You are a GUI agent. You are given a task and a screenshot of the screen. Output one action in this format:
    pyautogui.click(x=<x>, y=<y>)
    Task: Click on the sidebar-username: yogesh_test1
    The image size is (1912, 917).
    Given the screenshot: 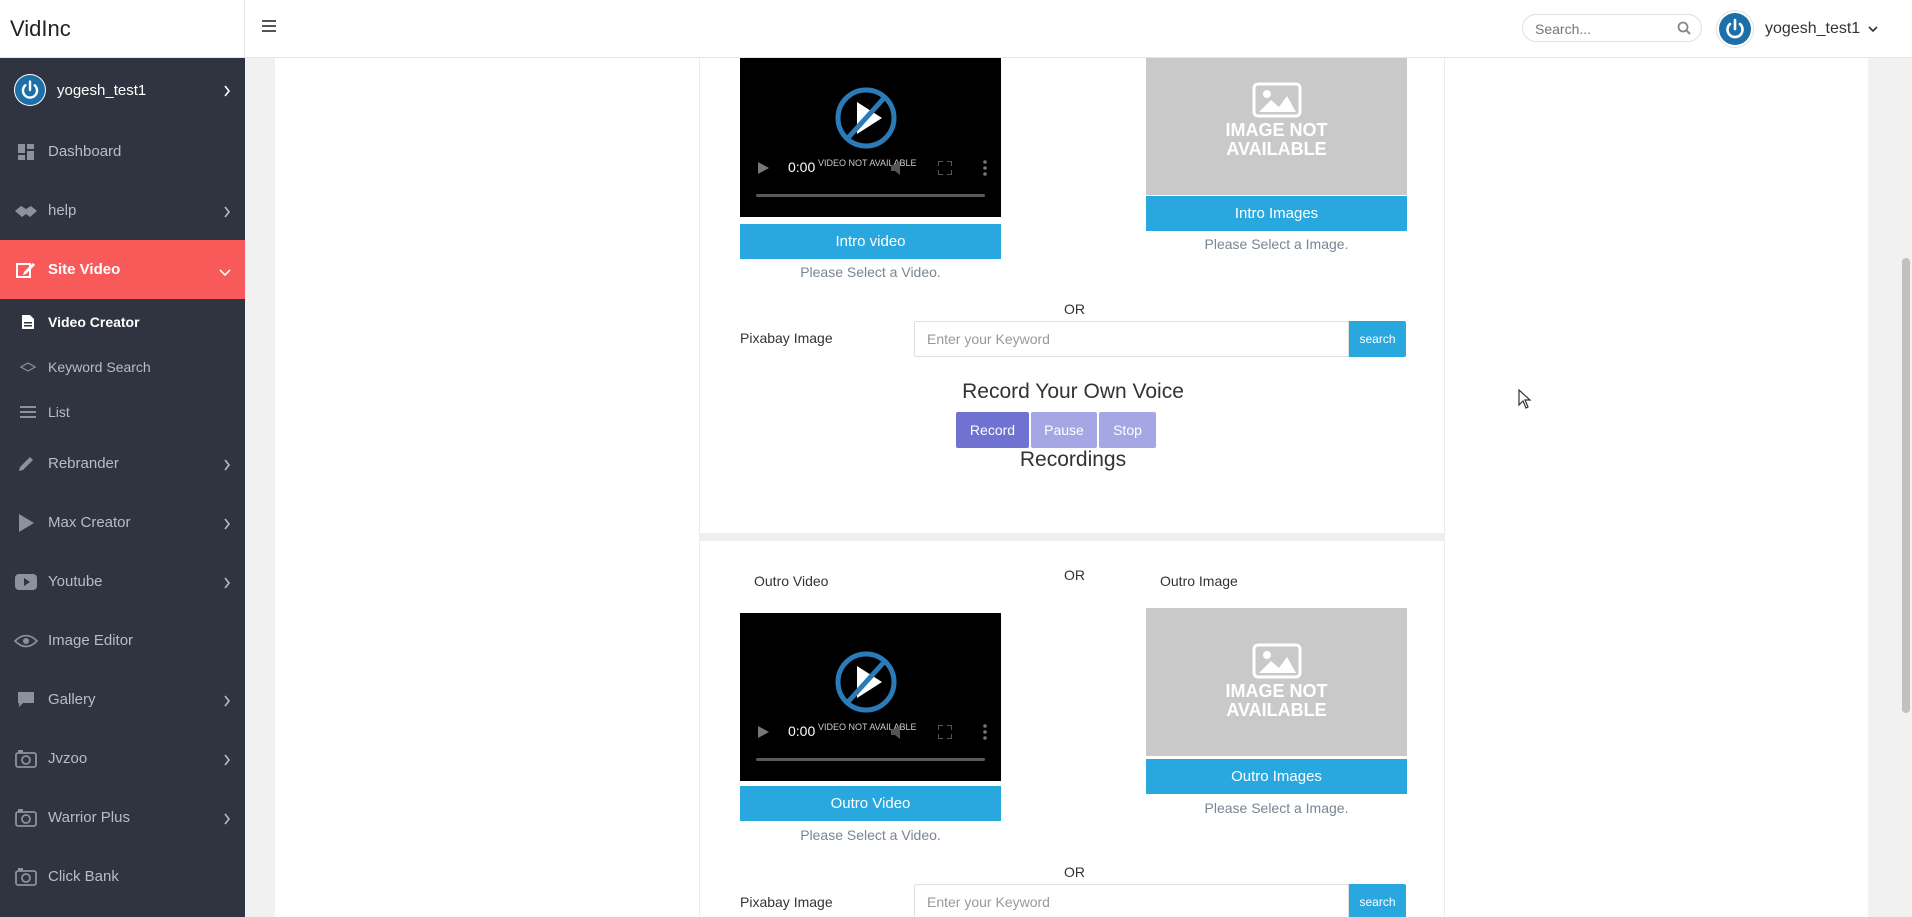 What is the action you would take?
    pyautogui.click(x=102, y=90)
    